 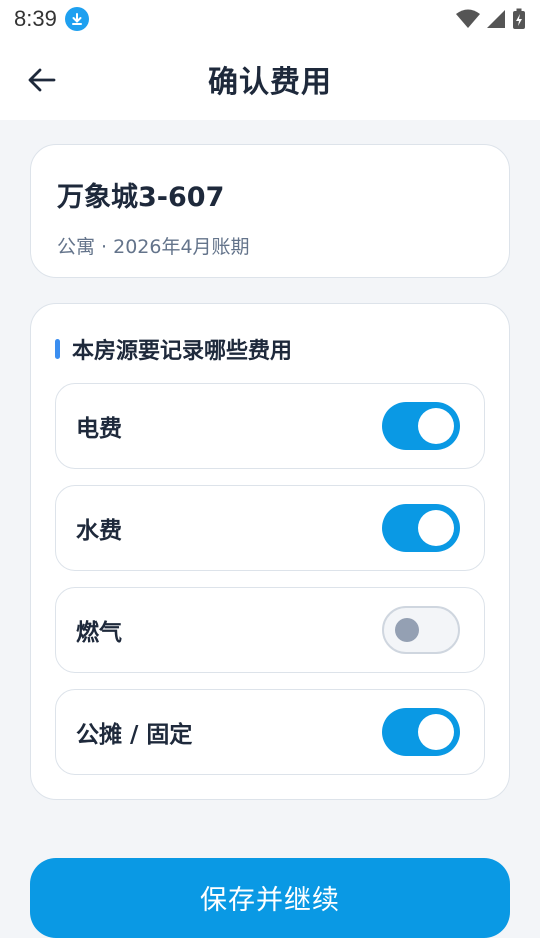 I want to click on fee-row-electricity: 电费, so click(x=270, y=426).